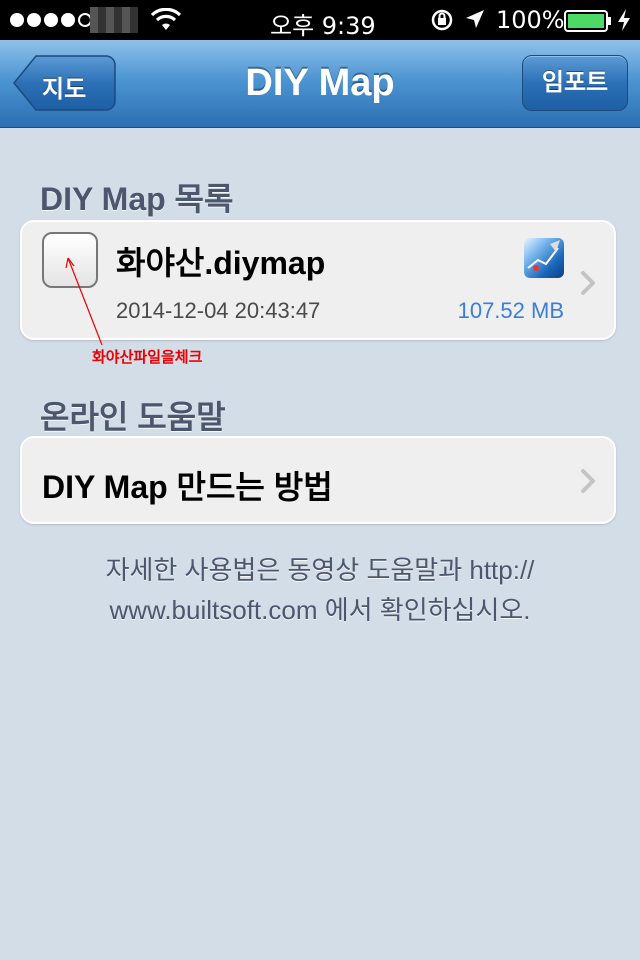 The image size is (640, 960). Describe the element at coordinates (624, 20) in the screenshot. I see `charging-bolt-icon` at that location.